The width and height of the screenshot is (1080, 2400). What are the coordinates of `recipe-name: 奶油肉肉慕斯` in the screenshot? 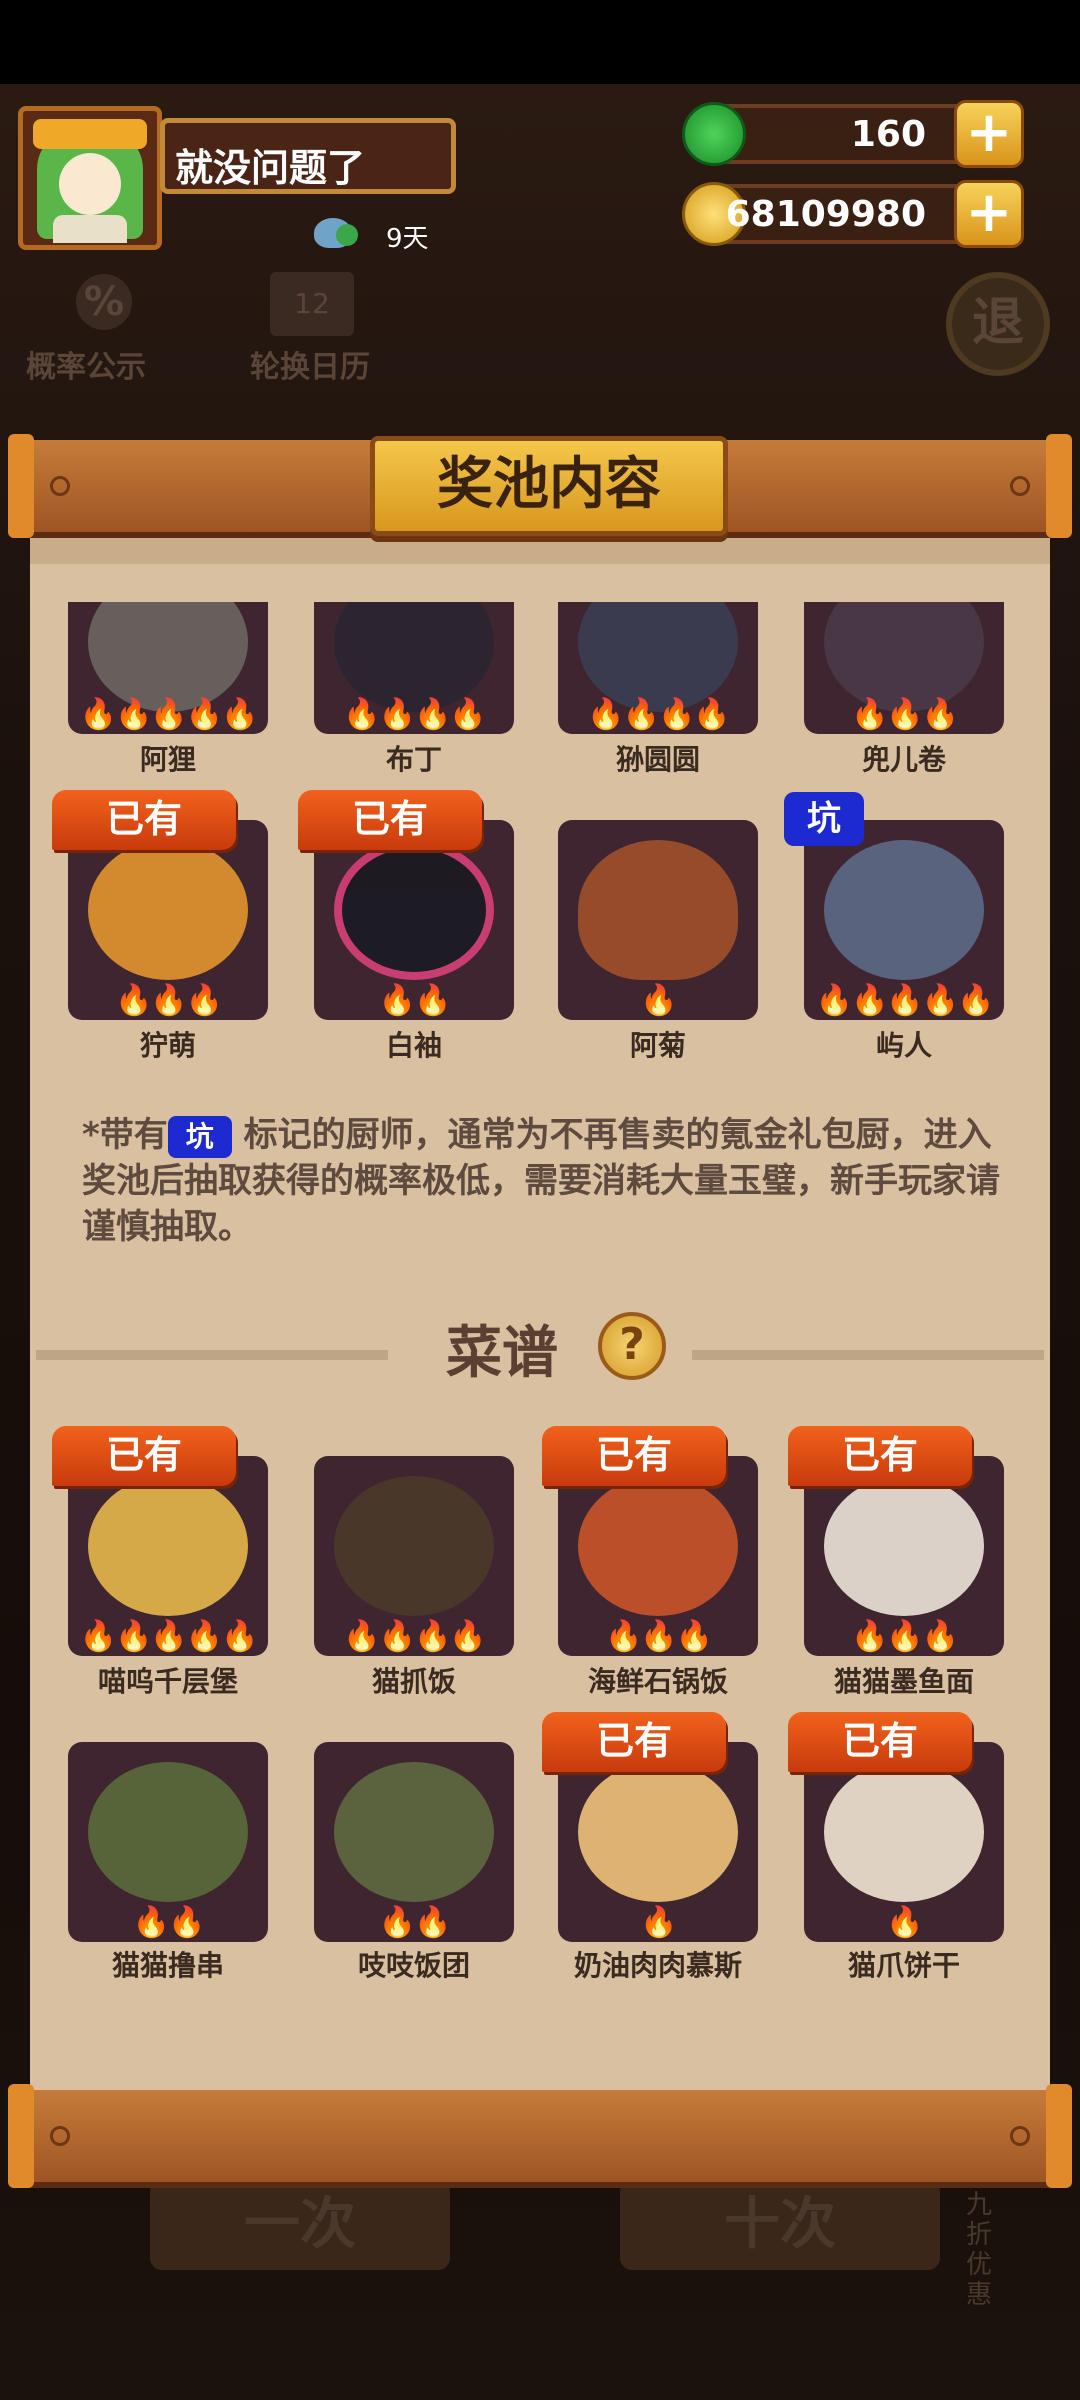 It's located at (657, 1965).